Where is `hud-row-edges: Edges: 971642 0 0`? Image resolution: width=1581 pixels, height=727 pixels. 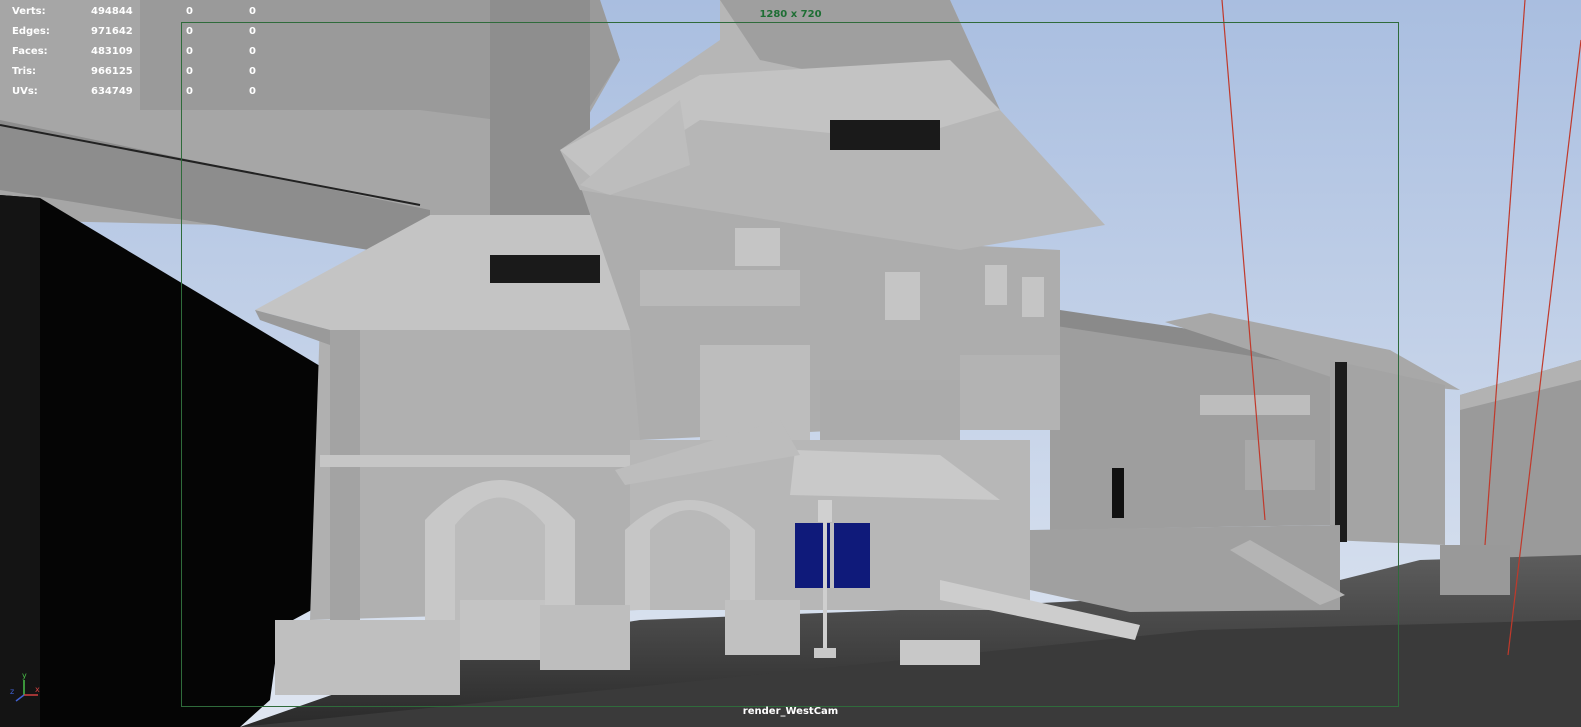 hud-row-edges: Edges: 971642 0 0 is located at coordinates (142, 32).